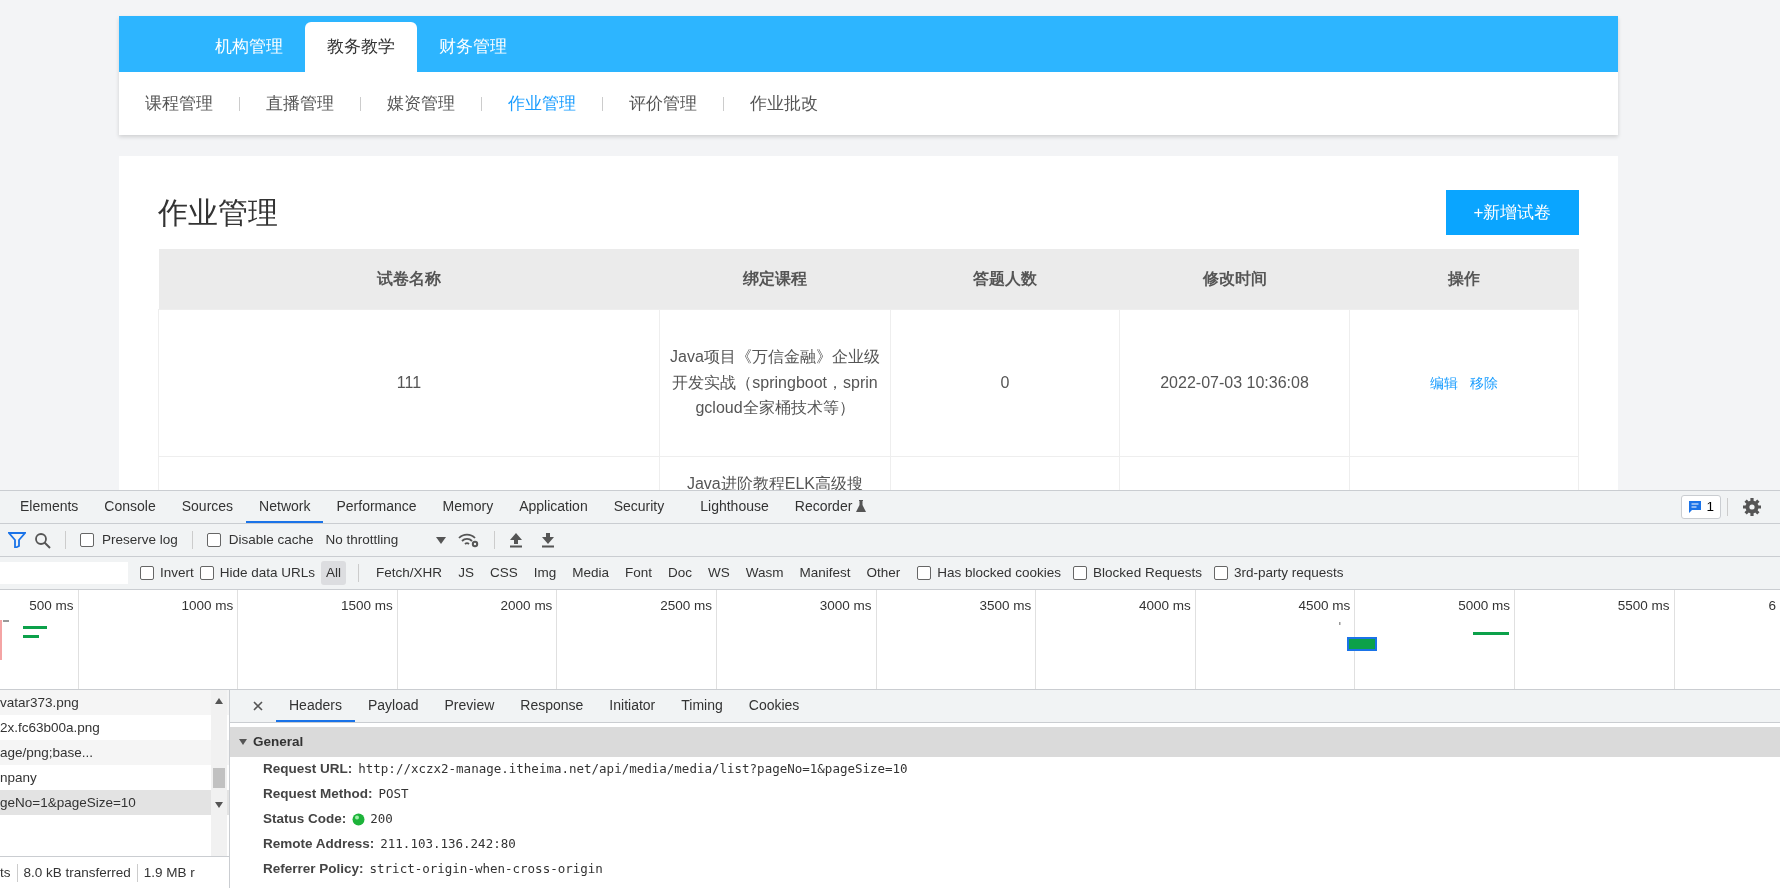  Describe the element at coordinates (114, 777) in the screenshot. I see `request-row: npany` at that location.